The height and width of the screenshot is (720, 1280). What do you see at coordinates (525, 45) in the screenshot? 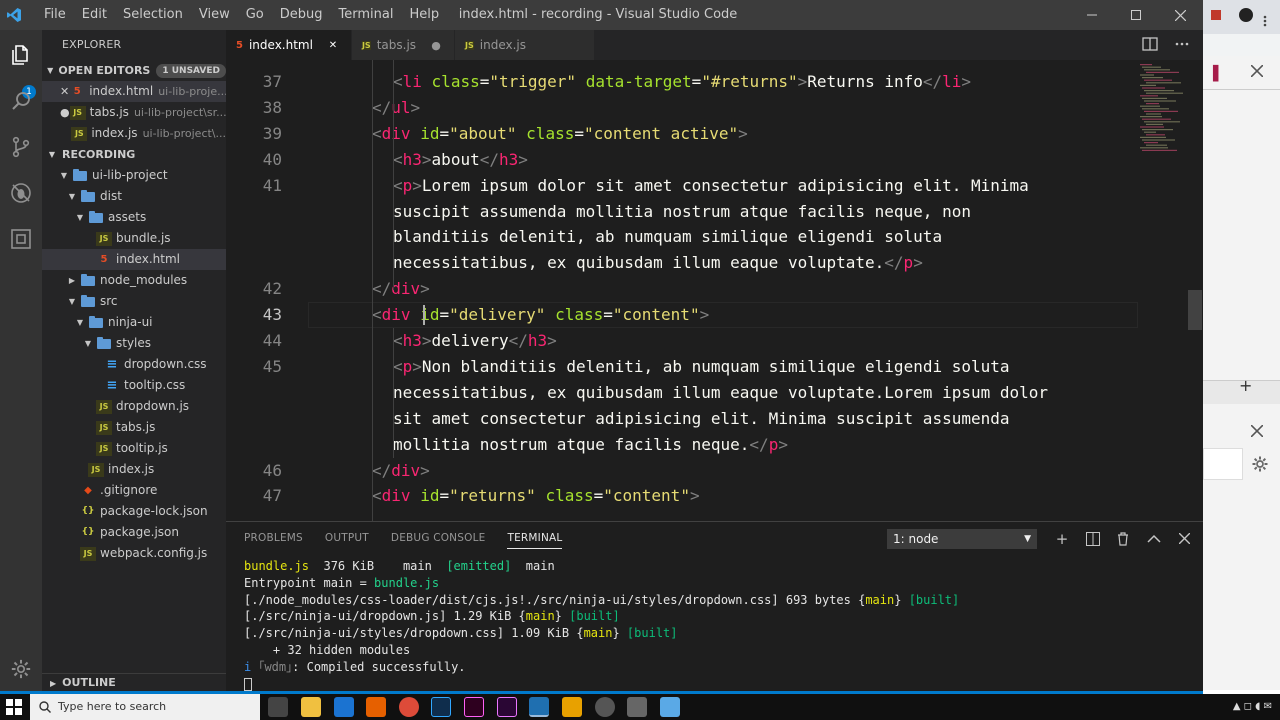
I see `tab-index-js: JS index.js` at bounding box center [525, 45].